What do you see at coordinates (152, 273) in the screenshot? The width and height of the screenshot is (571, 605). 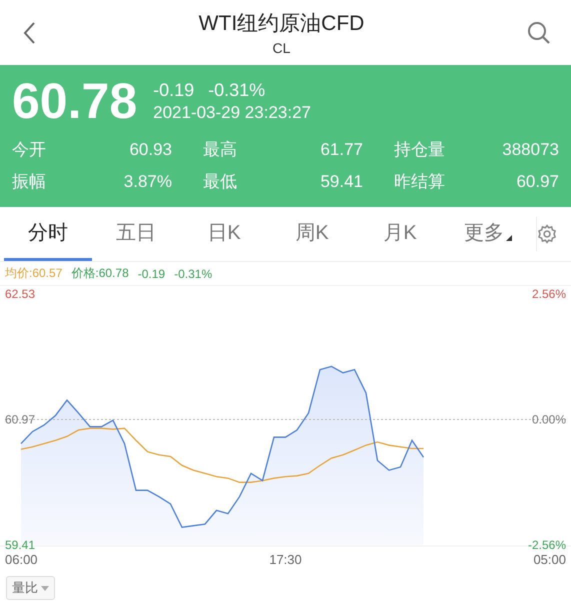 I see `legend-text: -0.19` at bounding box center [152, 273].